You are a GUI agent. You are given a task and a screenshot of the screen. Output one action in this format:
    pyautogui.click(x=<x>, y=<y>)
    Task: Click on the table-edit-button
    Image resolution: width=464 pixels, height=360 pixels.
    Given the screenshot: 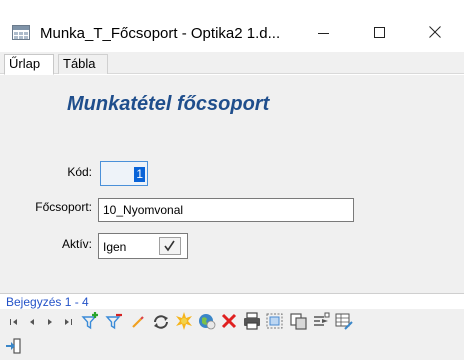 What is the action you would take?
    pyautogui.click(x=343, y=320)
    